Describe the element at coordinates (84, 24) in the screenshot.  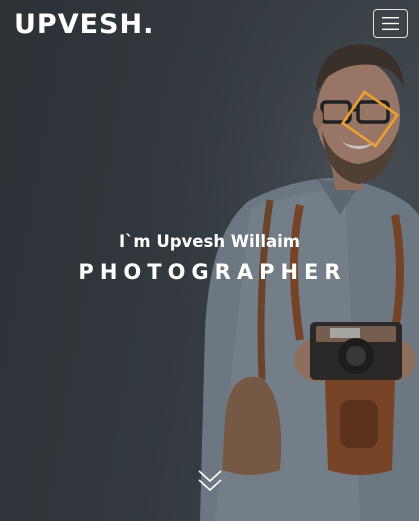
I see `brand-logo: UPVESH.` at that location.